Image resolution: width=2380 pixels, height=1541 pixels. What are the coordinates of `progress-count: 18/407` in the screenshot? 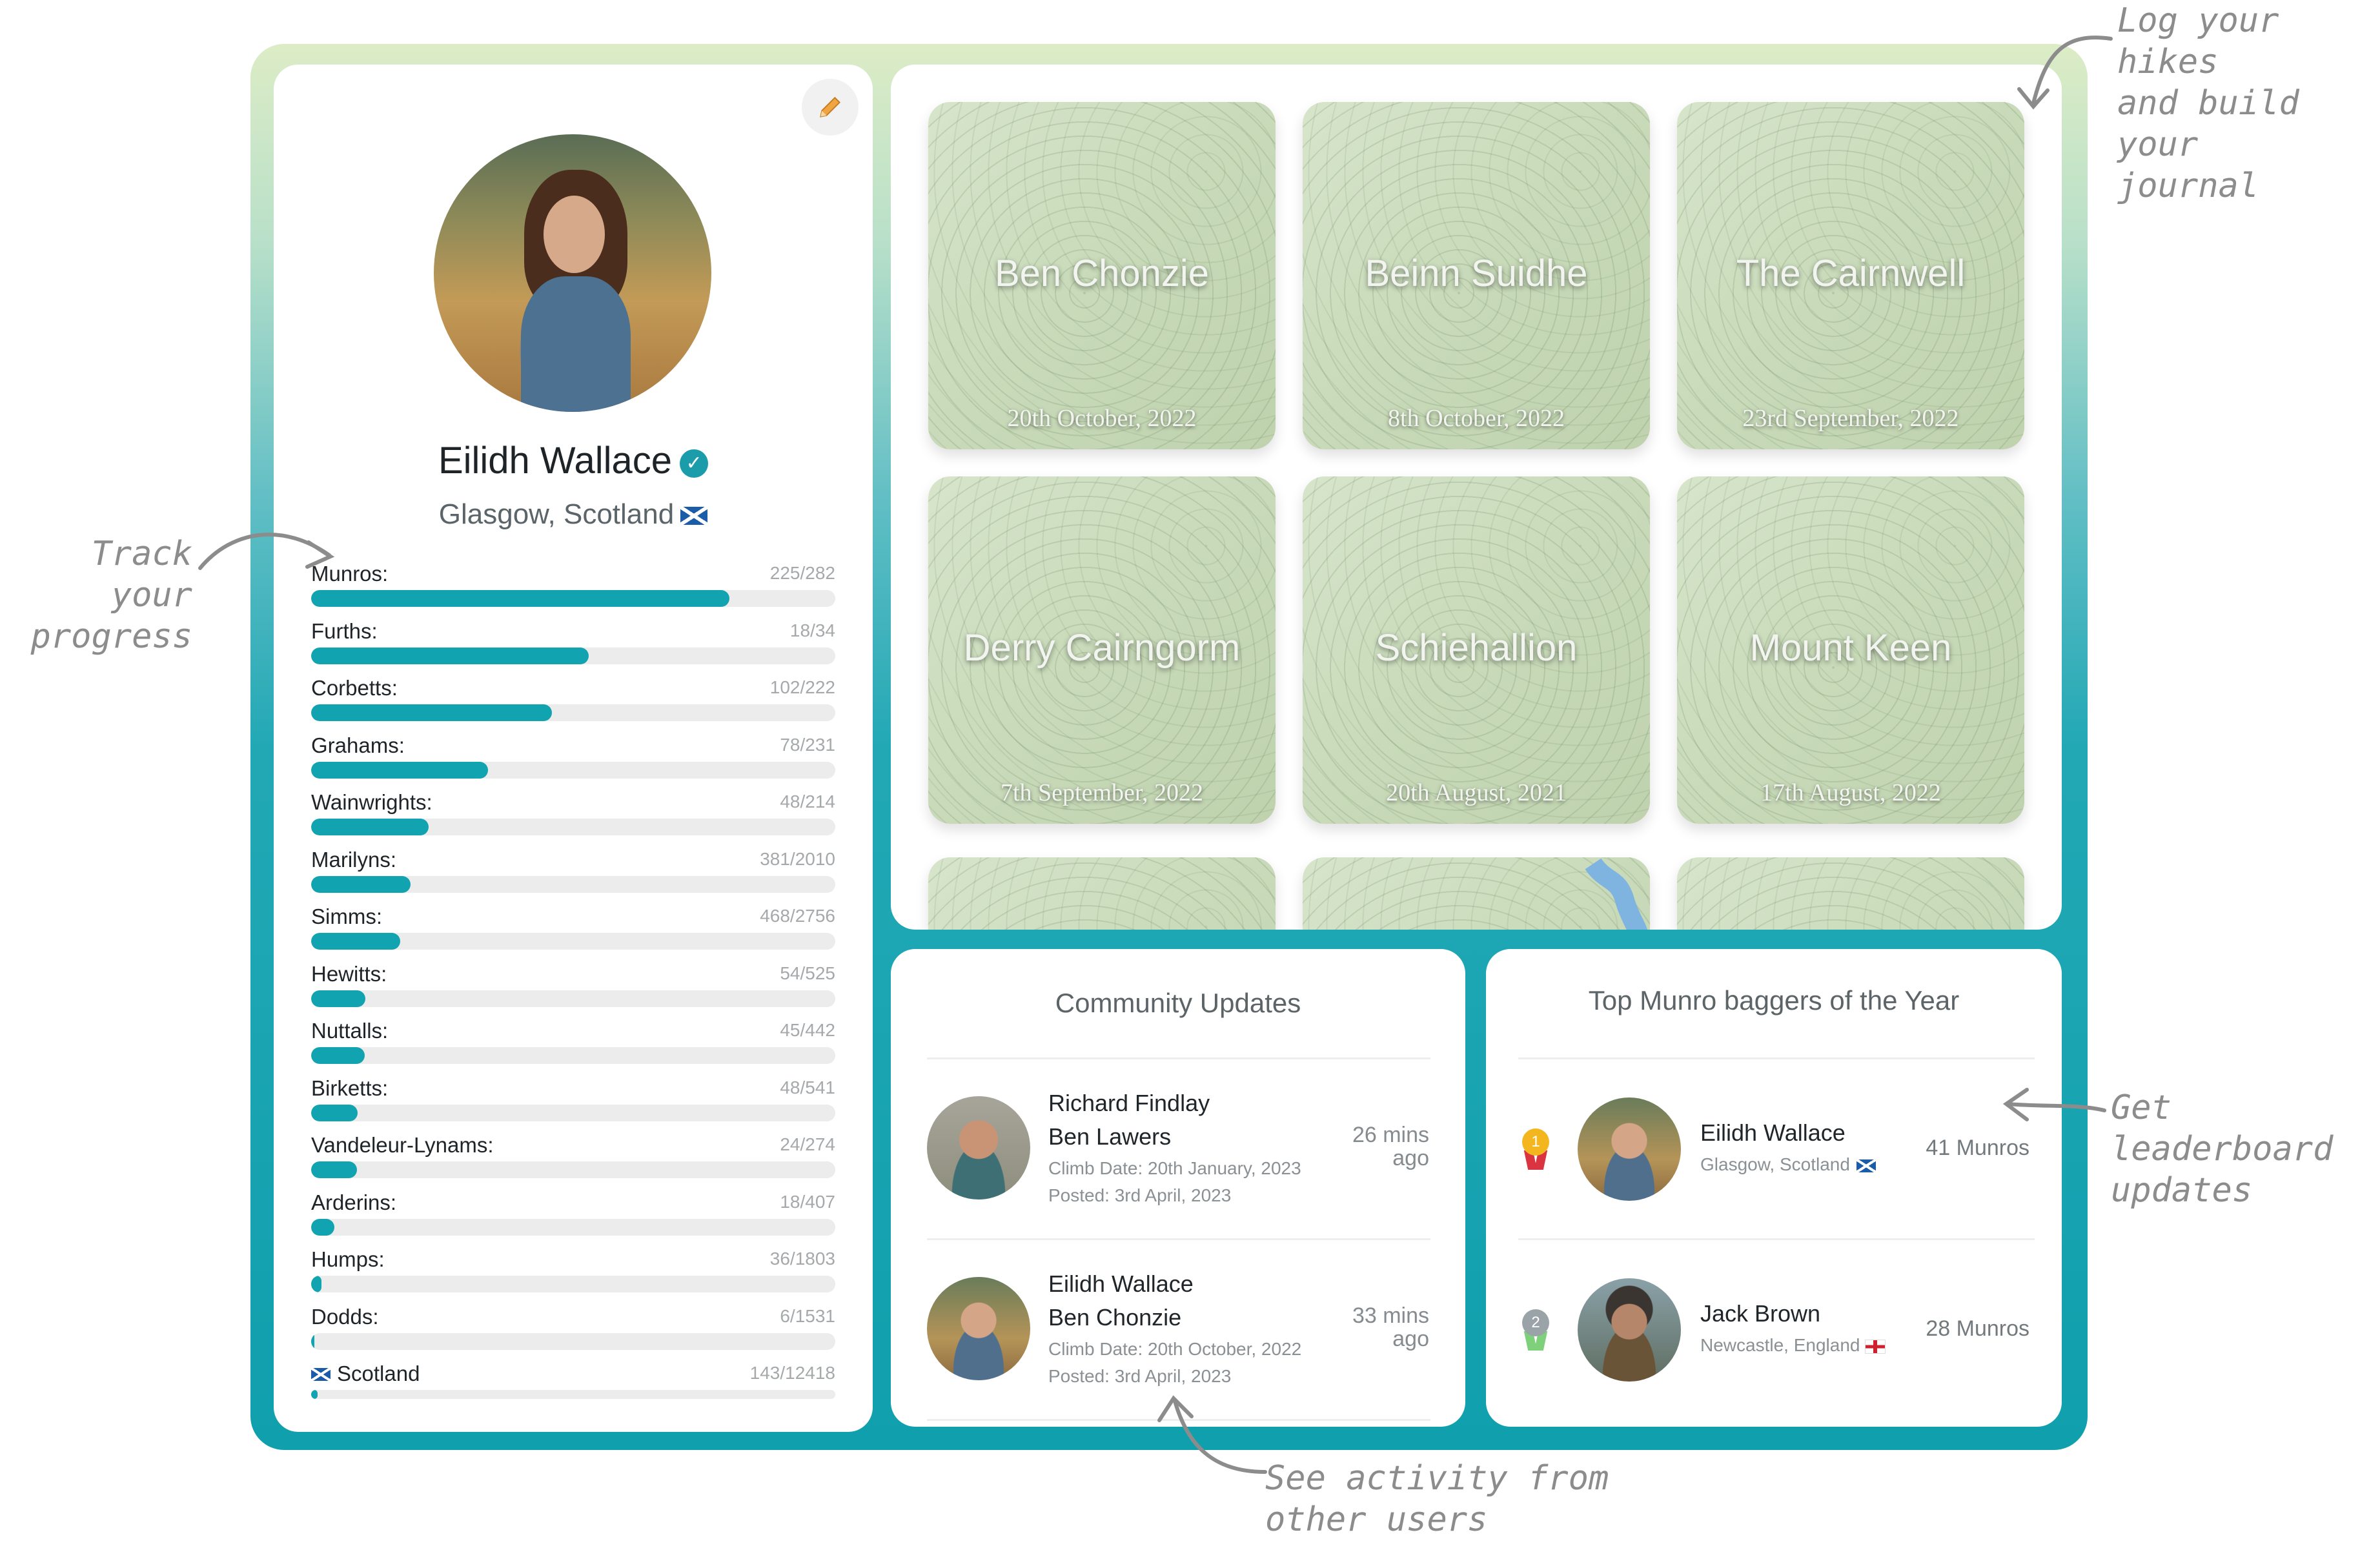 It's located at (807, 1201).